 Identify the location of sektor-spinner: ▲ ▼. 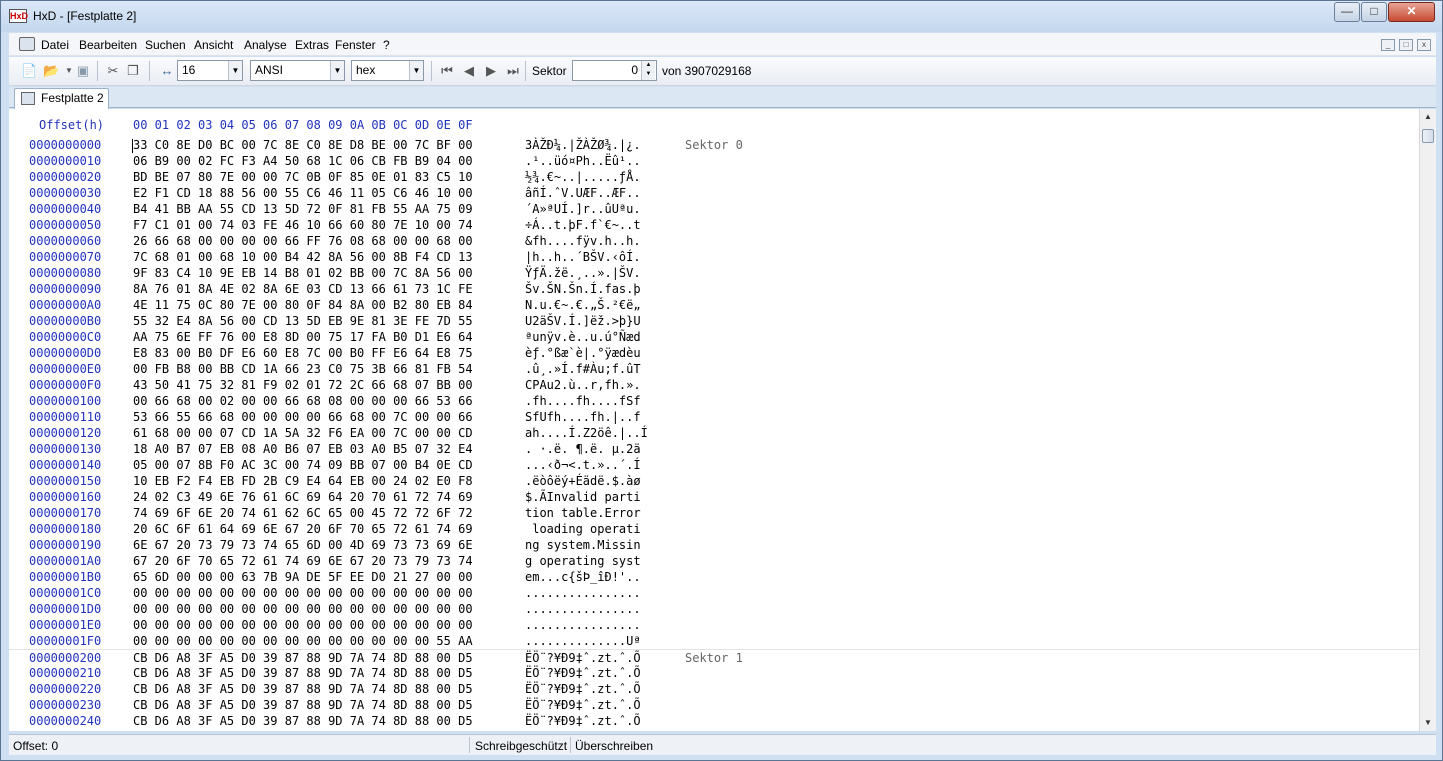
(648, 70).